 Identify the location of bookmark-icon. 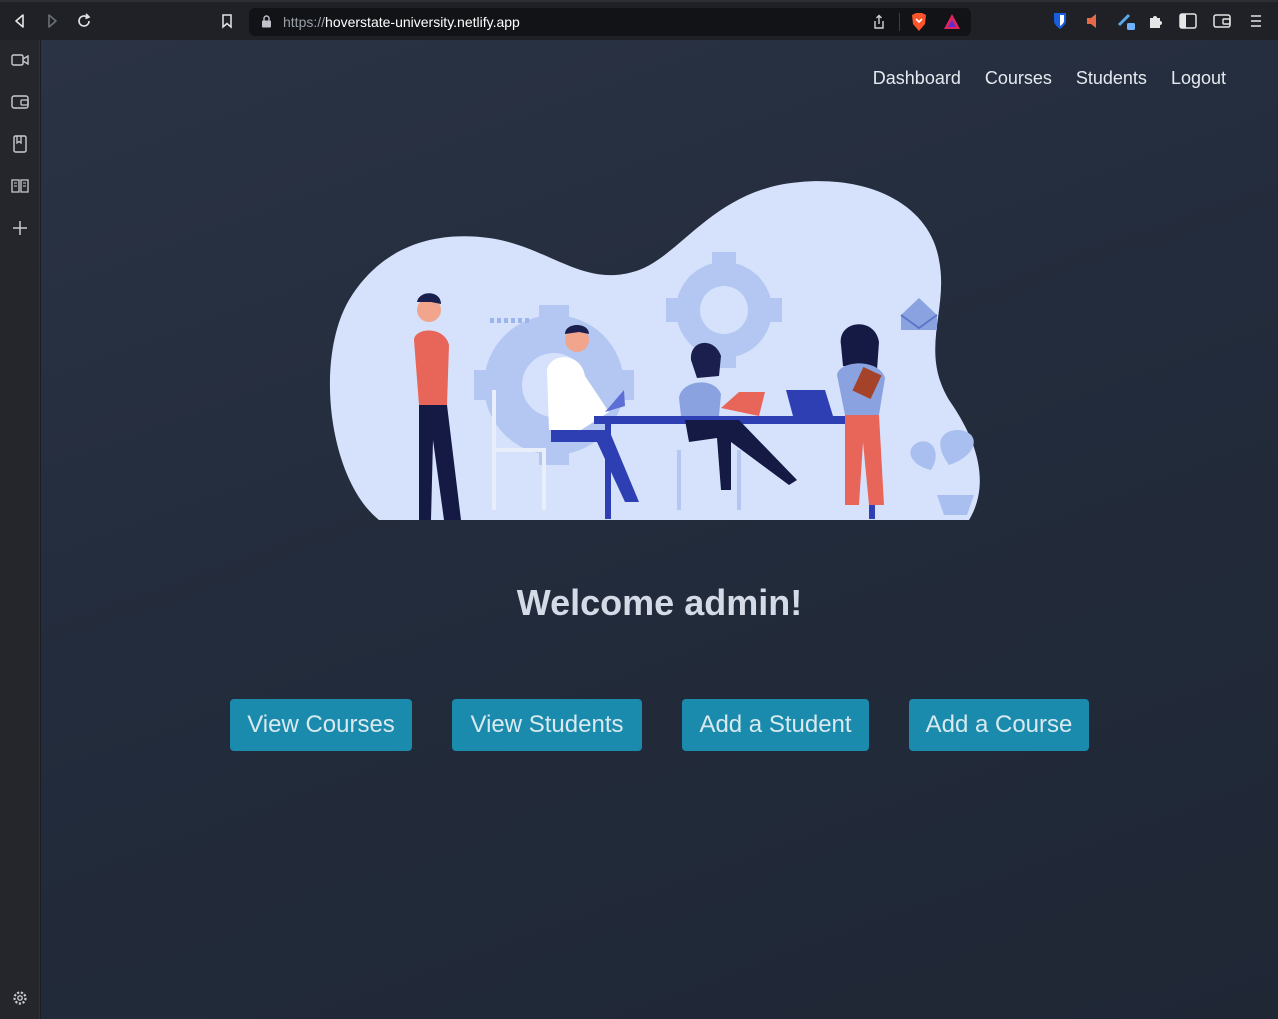
(227, 21).